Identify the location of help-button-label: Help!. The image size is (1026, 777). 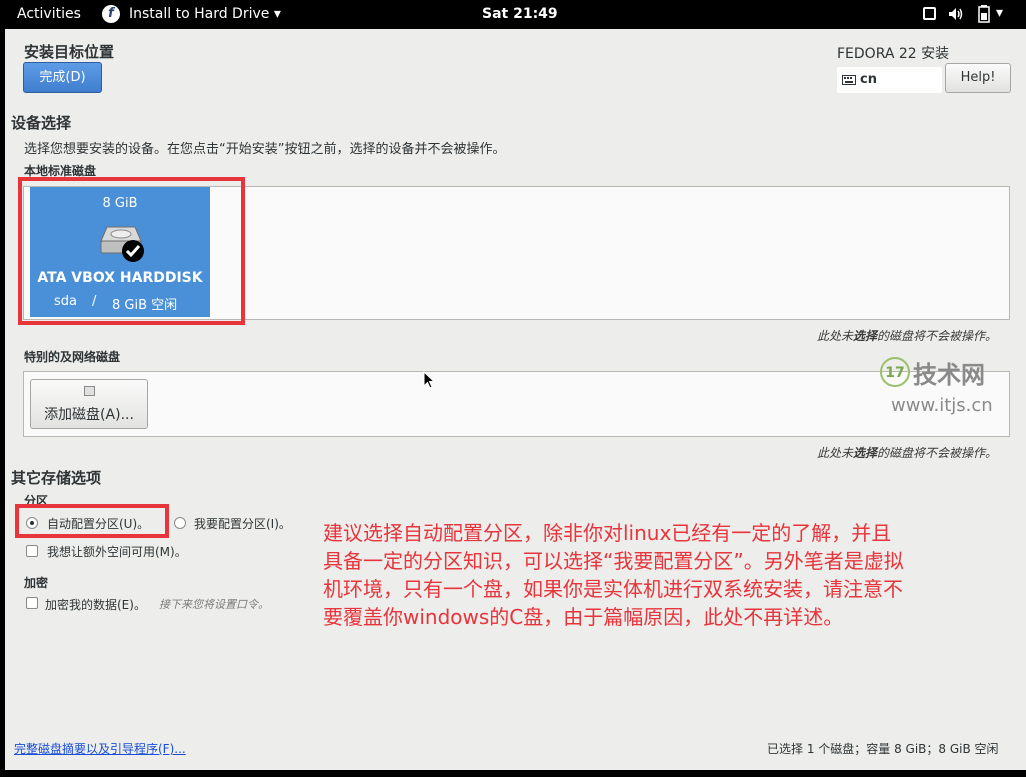
(978, 77).